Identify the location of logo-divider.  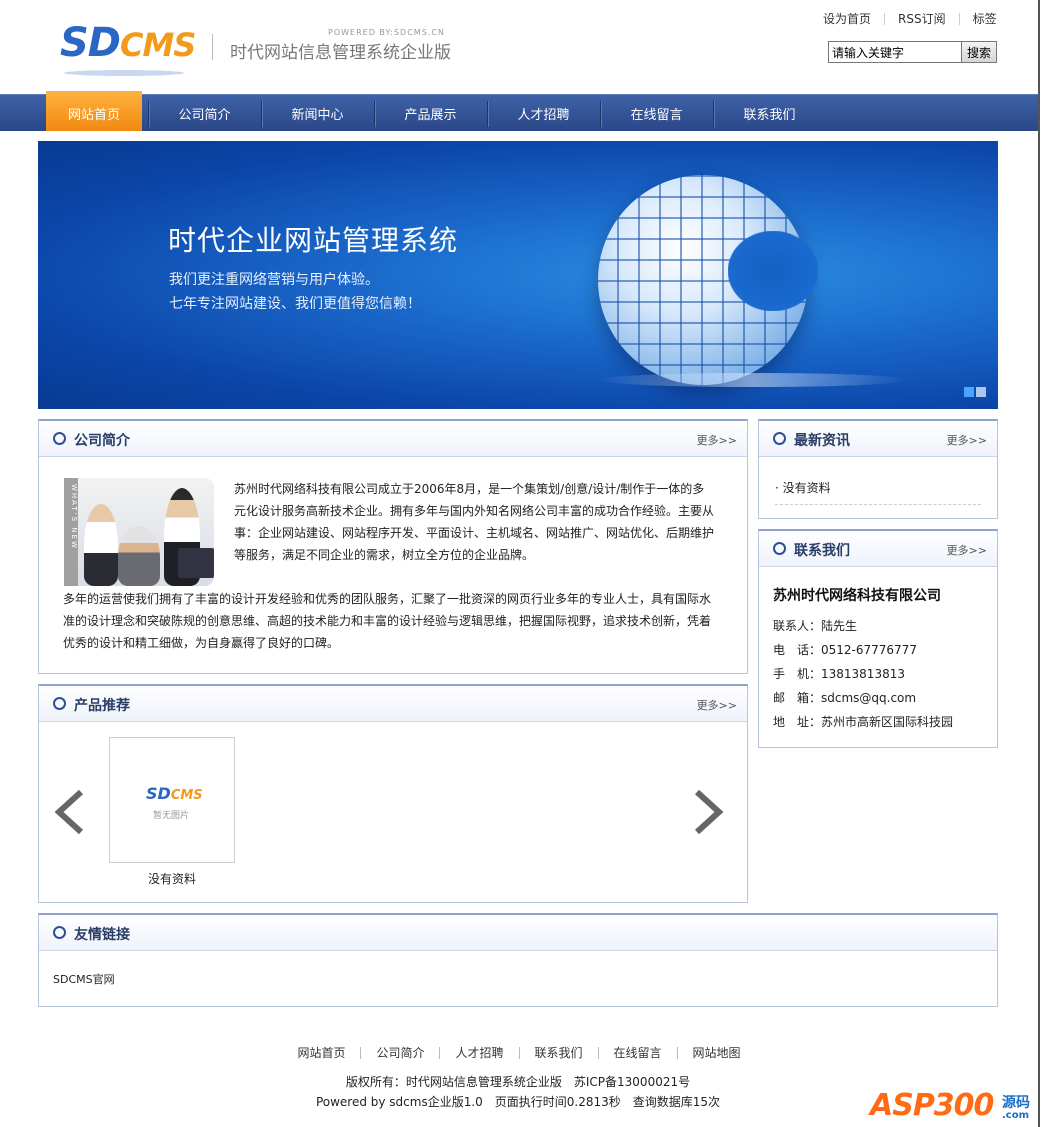
(212, 47).